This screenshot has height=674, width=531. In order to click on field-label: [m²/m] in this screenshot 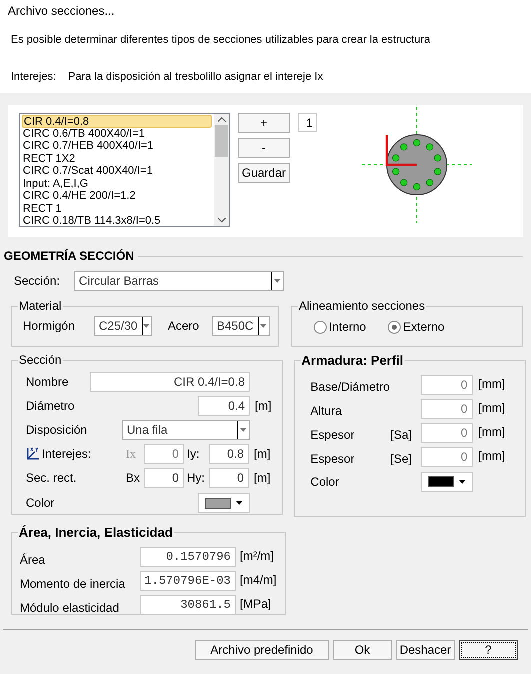, I will do `click(257, 556)`.